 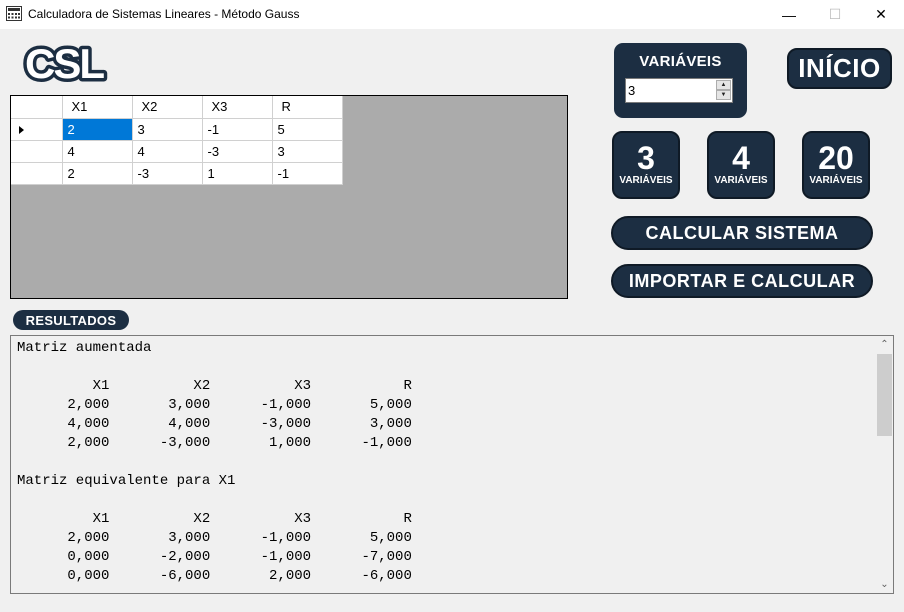 I want to click on stepper-buttons: ▲ ▼, so click(x=723, y=90).